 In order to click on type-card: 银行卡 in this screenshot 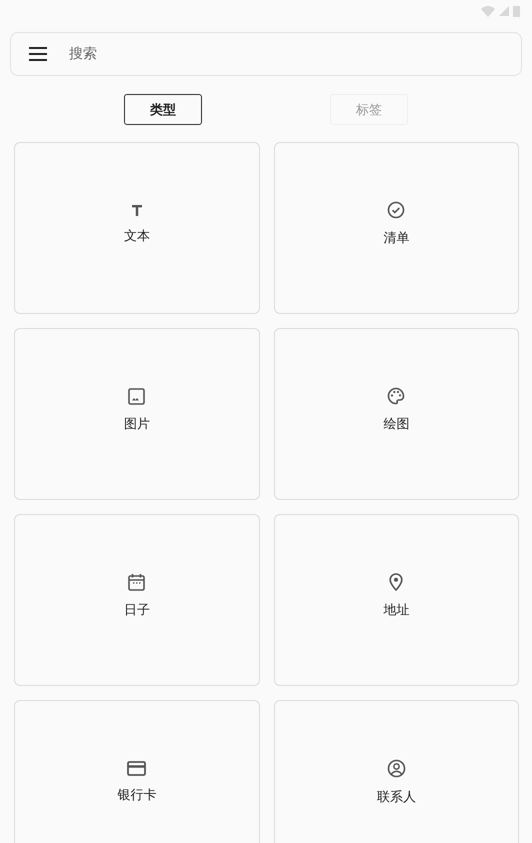, I will do `click(137, 771)`.